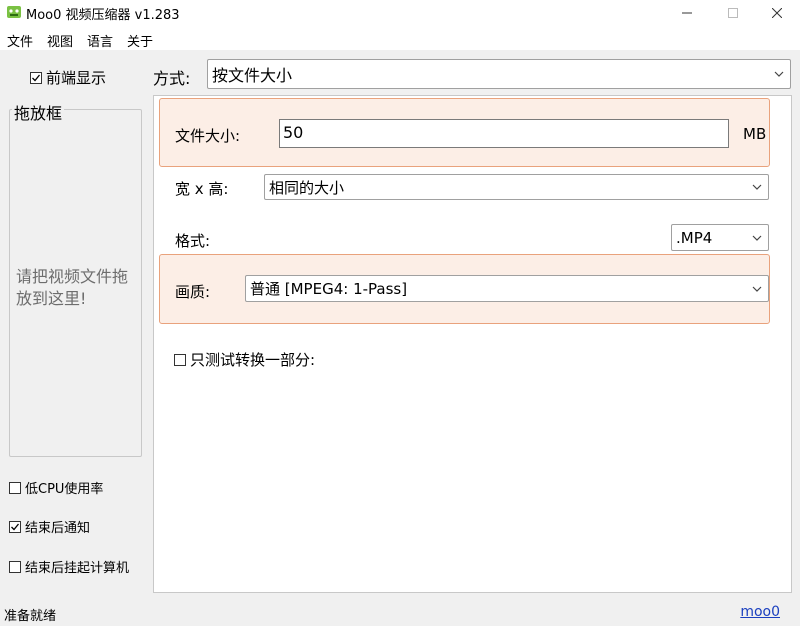  I want to click on menu-file: 文件, so click(20, 40).